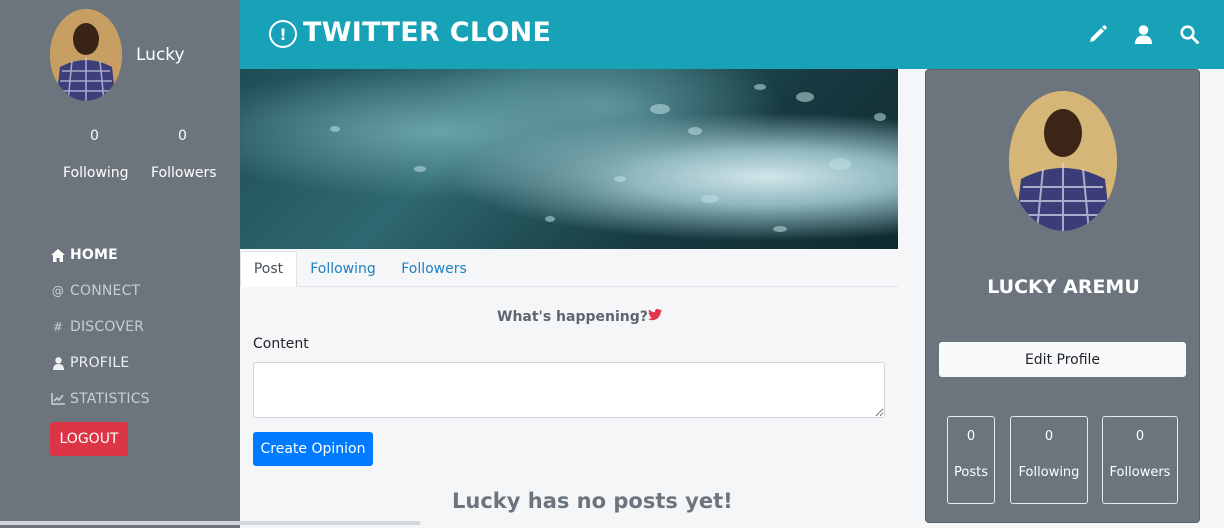 This screenshot has height=528, width=1224. What do you see at coordinates (58, 291) in the screenshot?
I see `at-icon: @` at bounding box center [58, 291].